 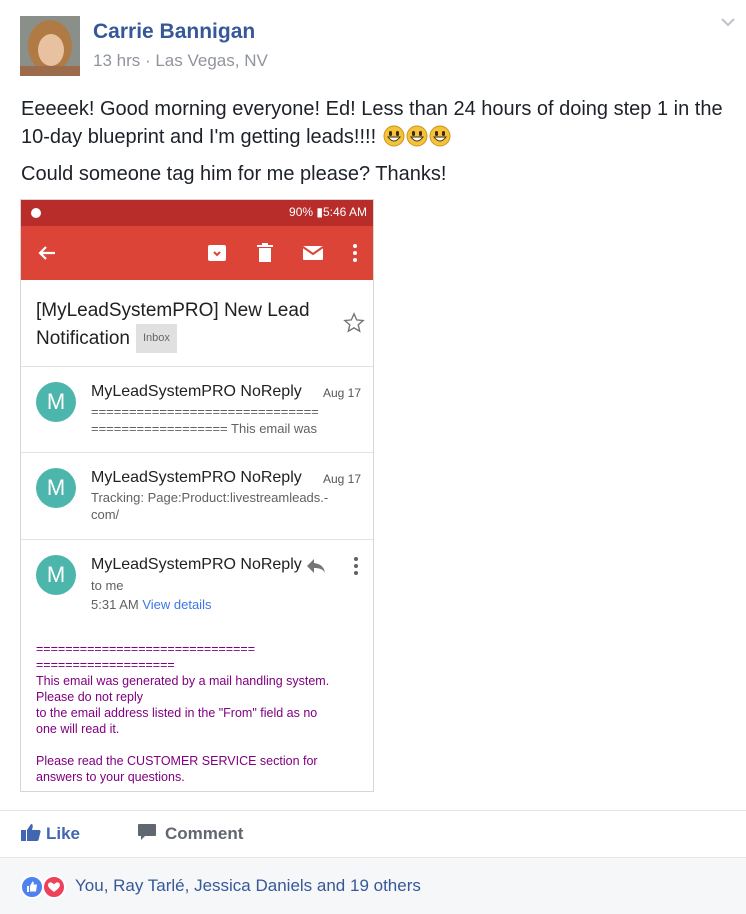 What do you see at coordinates (107, 585) in the screenshot?
I see `recipient: to me` at bounding box center [107, 585].